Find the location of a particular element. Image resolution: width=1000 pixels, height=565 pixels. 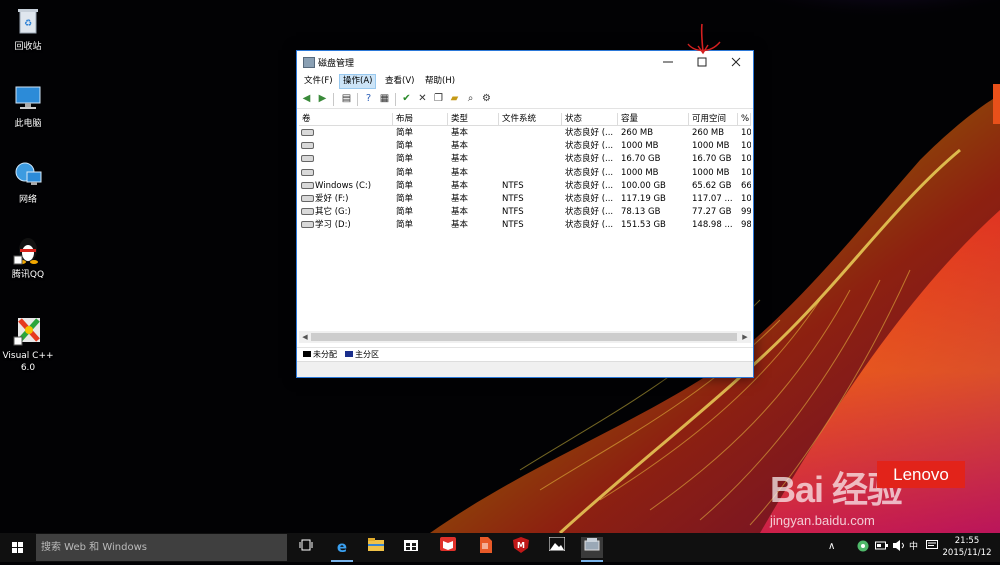

volume-row: 简单 基本 状态良好 (... 16.70 GB 16.70 GB 10 is located at coordinates (525, 159).